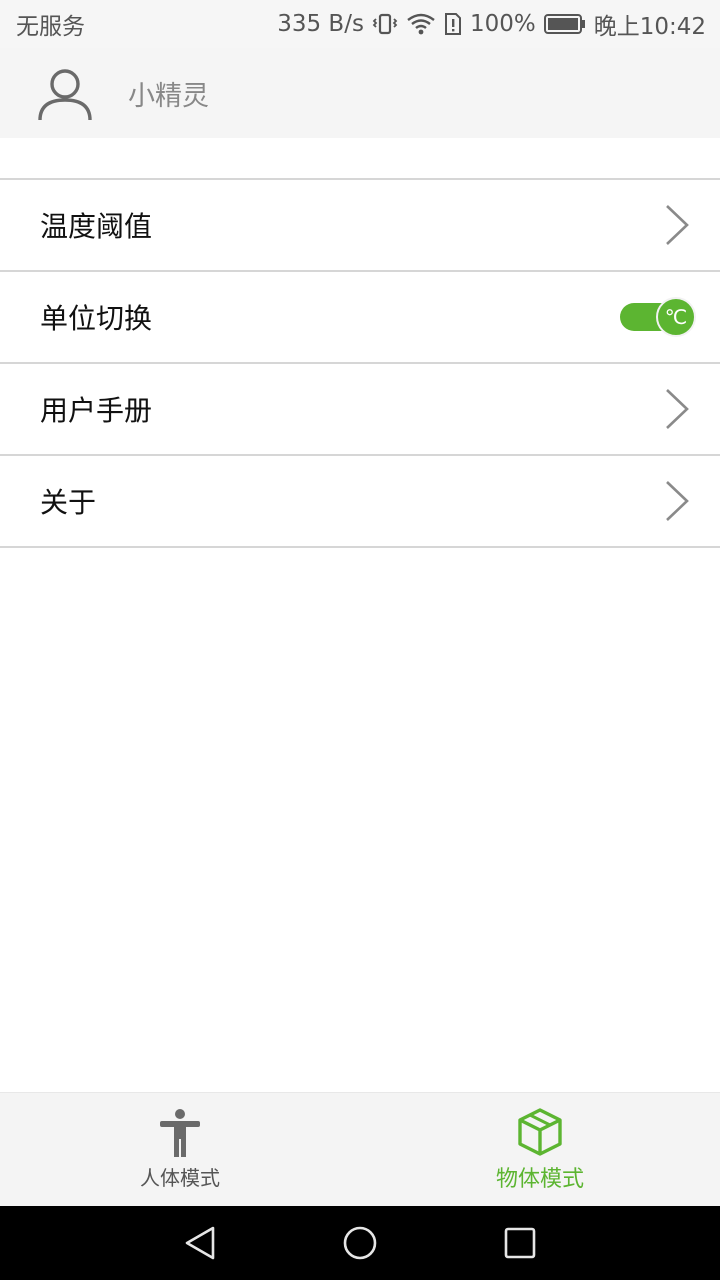 Image resolution: width=720 pixels, height=1280 pixels. Describe the element at coordinates (168, 96) in the screenshot. I see `profile-name: 小精灵` at that location.